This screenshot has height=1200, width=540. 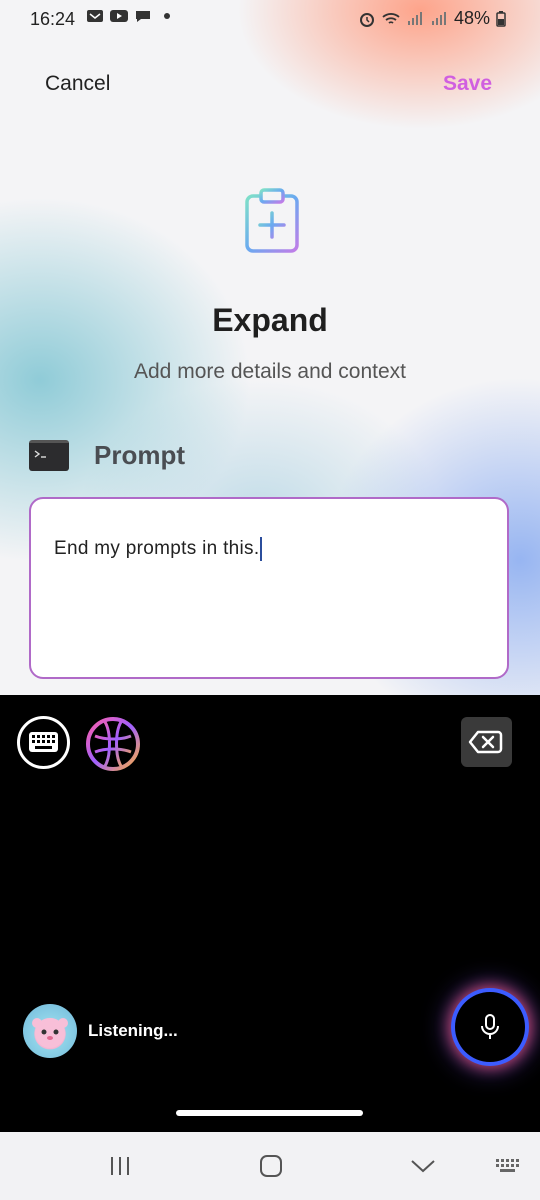 I want to click on keyboard-toggle-button, so click(x=43, y=742).